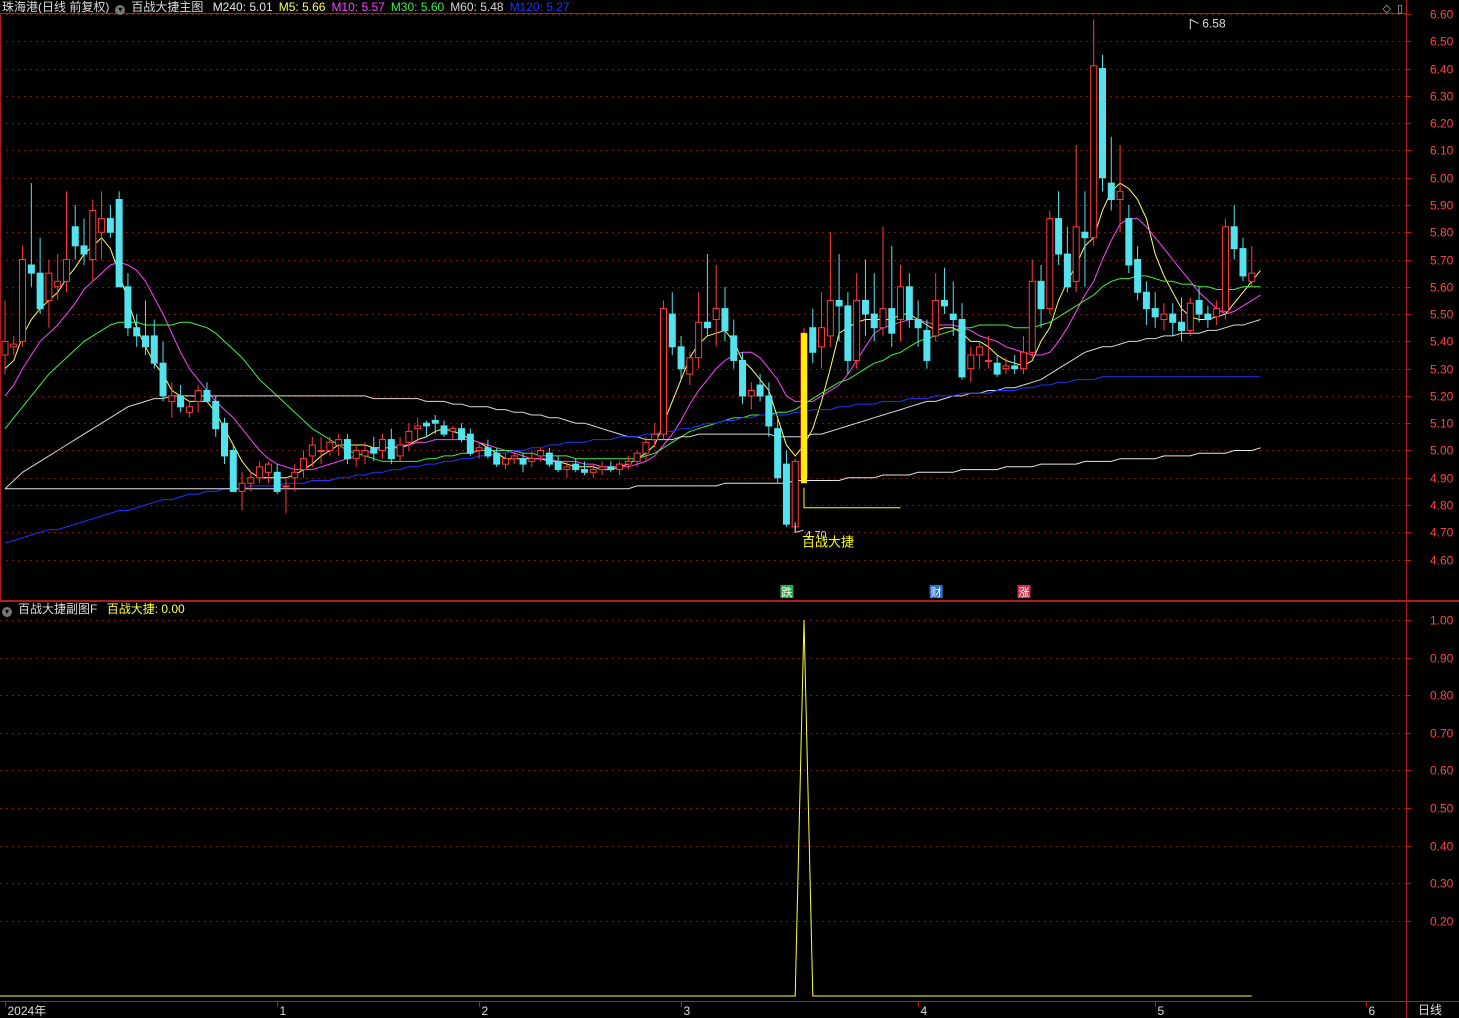  What do you see at coordinates (1386, 9) in the screenshot?
I see `diamond-icon: ◇` at bounding box center [1386, 9].